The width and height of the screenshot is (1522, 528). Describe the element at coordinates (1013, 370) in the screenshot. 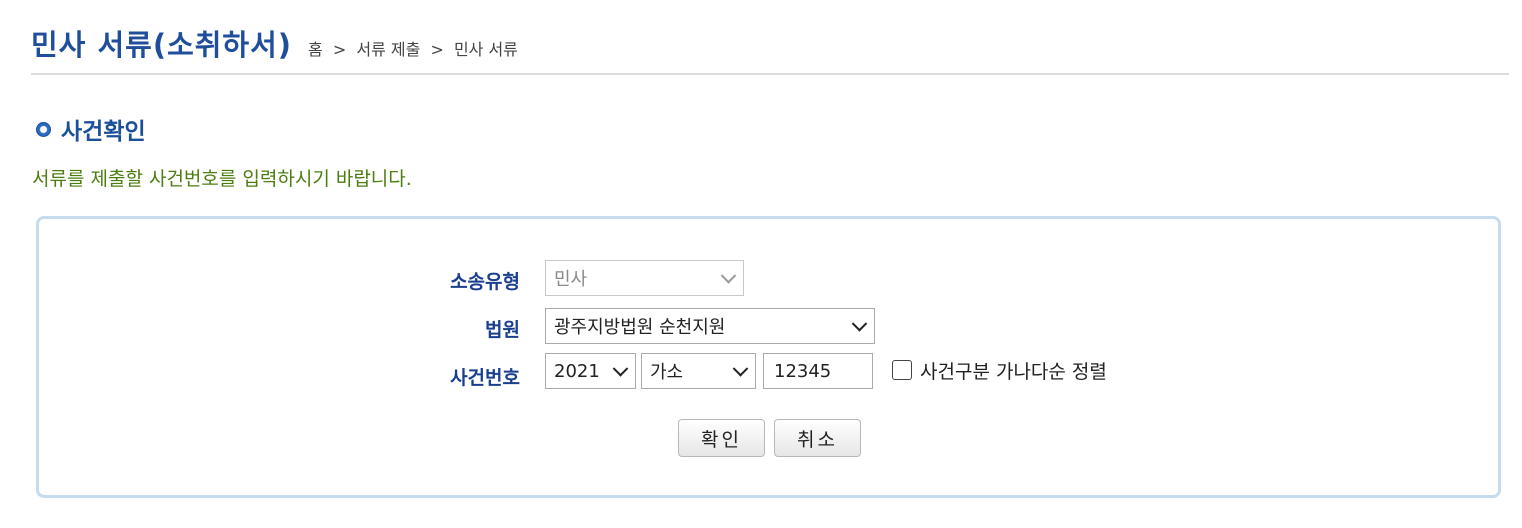

I see `sort-checkbox-label: 사건구분 가나다순 정렬` at that location.